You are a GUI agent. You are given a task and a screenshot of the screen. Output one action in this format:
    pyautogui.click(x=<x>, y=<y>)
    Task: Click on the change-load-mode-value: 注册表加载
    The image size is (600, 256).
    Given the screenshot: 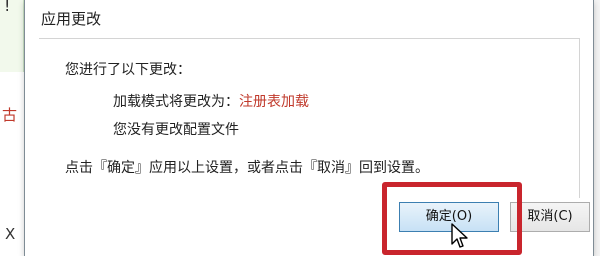 What is the action you would take?
    pyautogui.click(x=274, y=102)
    